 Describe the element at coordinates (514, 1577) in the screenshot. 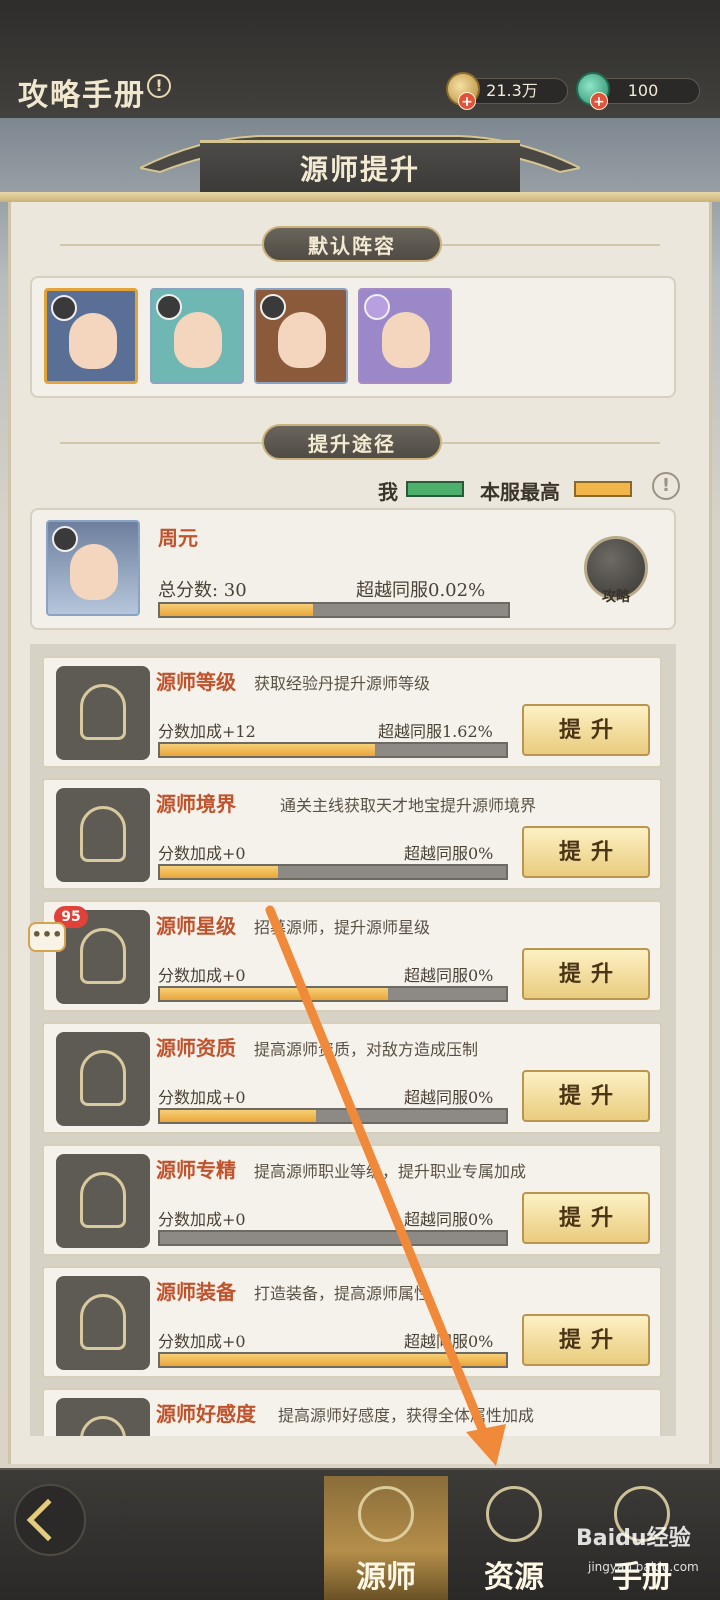

I see `tab-label: 资源` at that location.